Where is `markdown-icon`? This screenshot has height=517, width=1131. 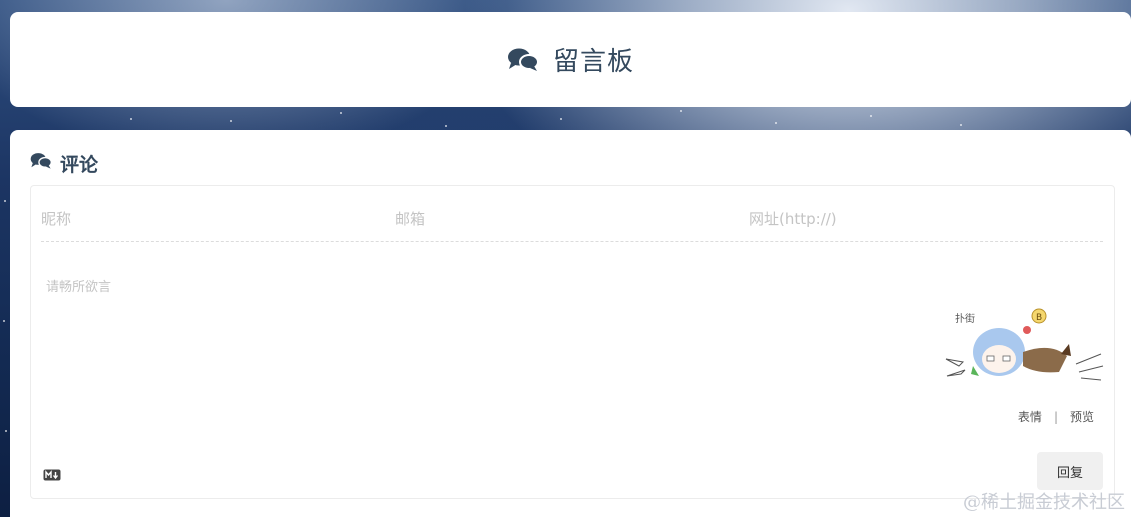 markdown-icon is located at coordinates (52, 475).